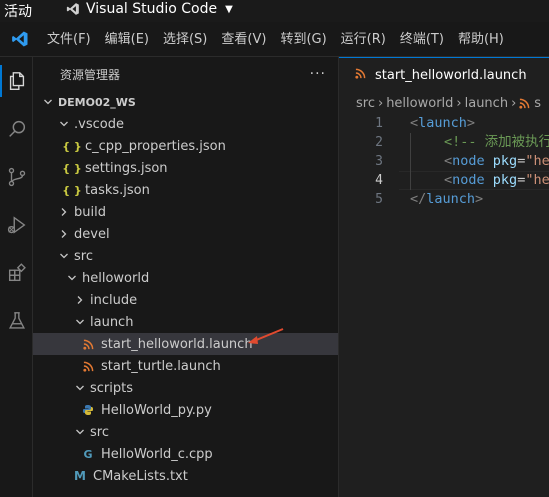 The image size is (549, 497). I want to click on menu-file: 文件(F), so click(69, 39).